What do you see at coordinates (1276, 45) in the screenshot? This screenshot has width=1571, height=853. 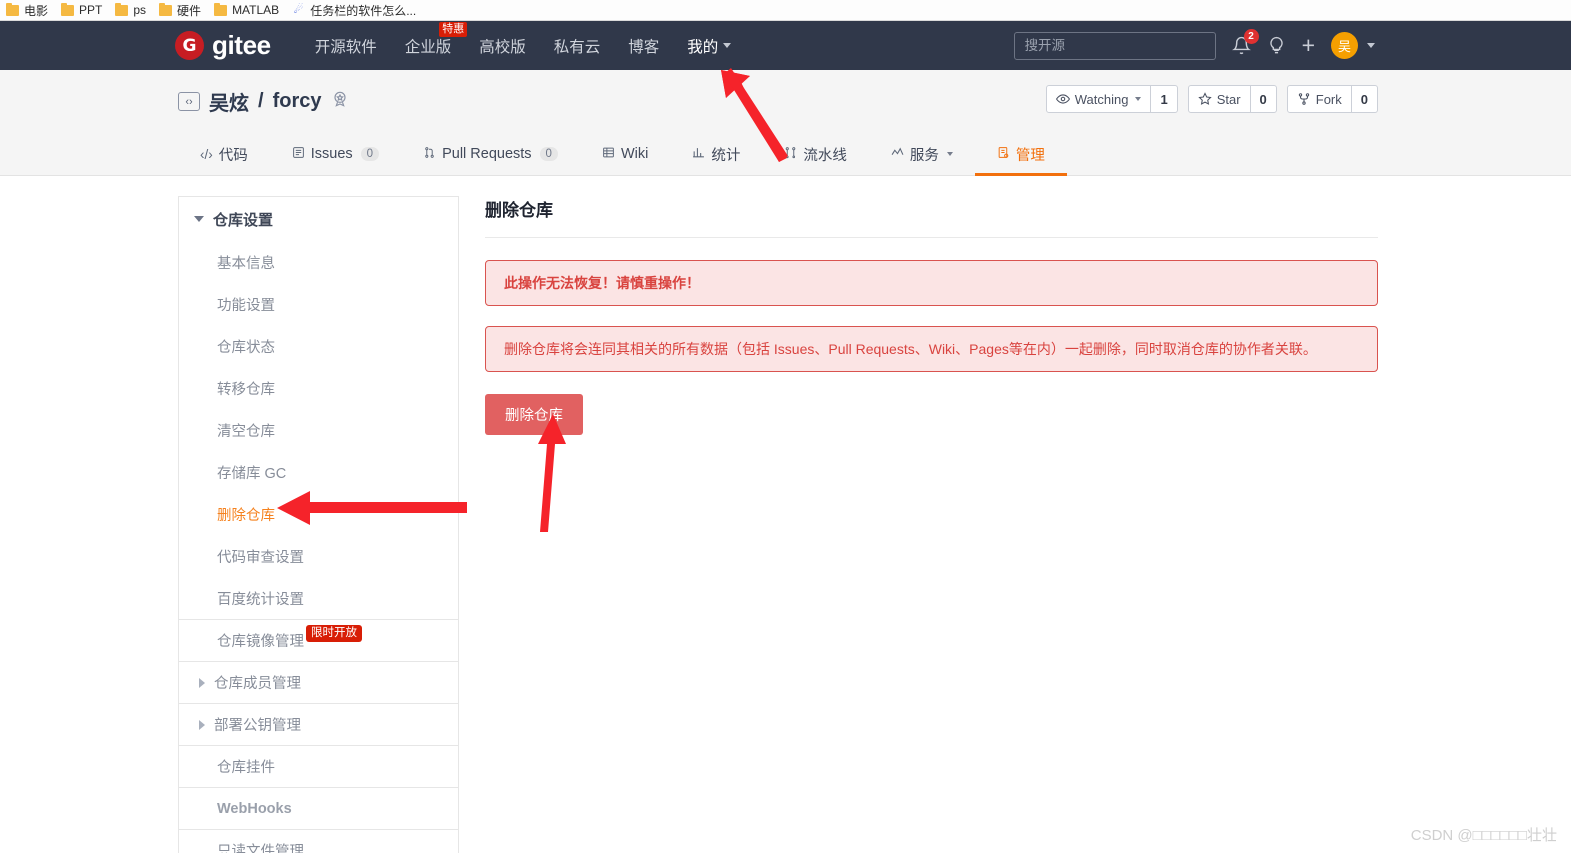 I see `lightbulb-icon` at bounding box center [1276, 45].